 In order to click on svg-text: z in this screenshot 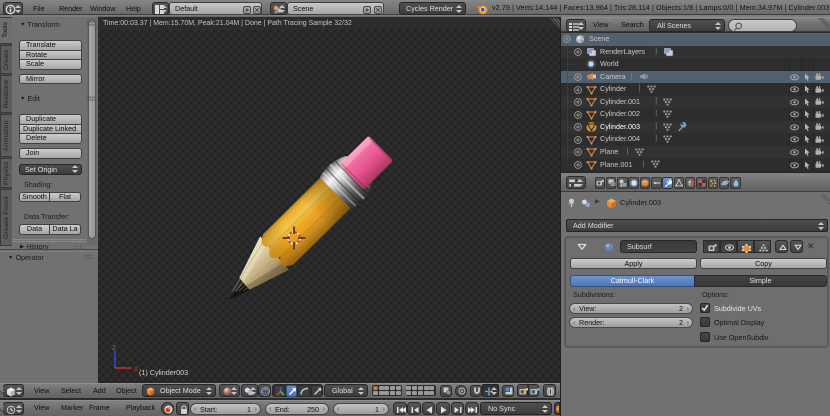, I will do `click(114, 348)`.